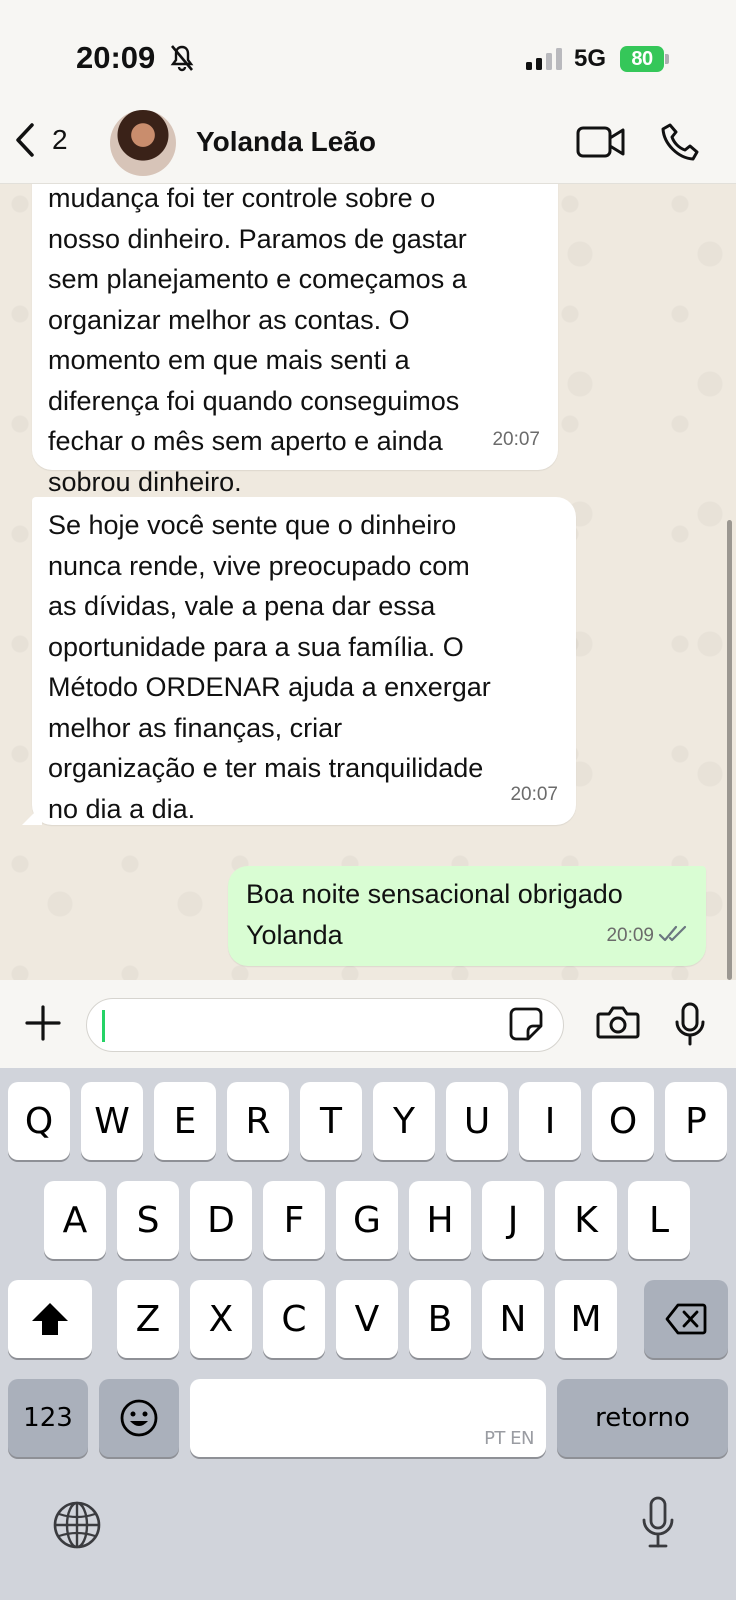  I want to click on chevron-left-icon, so click(25, 140).